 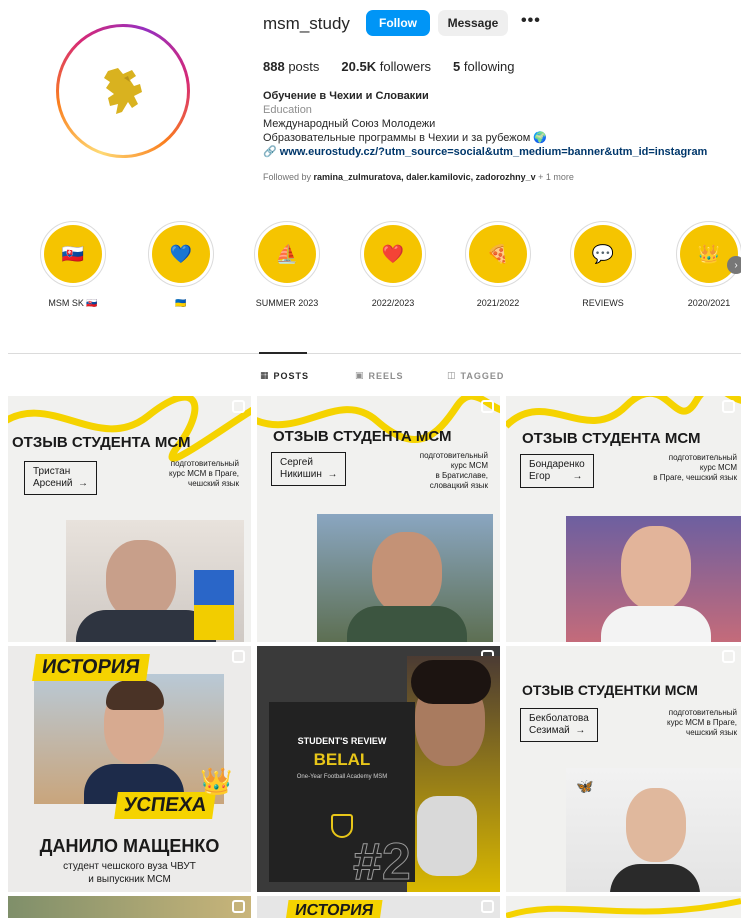 I want to click on review-student-name: BELAL, so click(x=342, y=759).